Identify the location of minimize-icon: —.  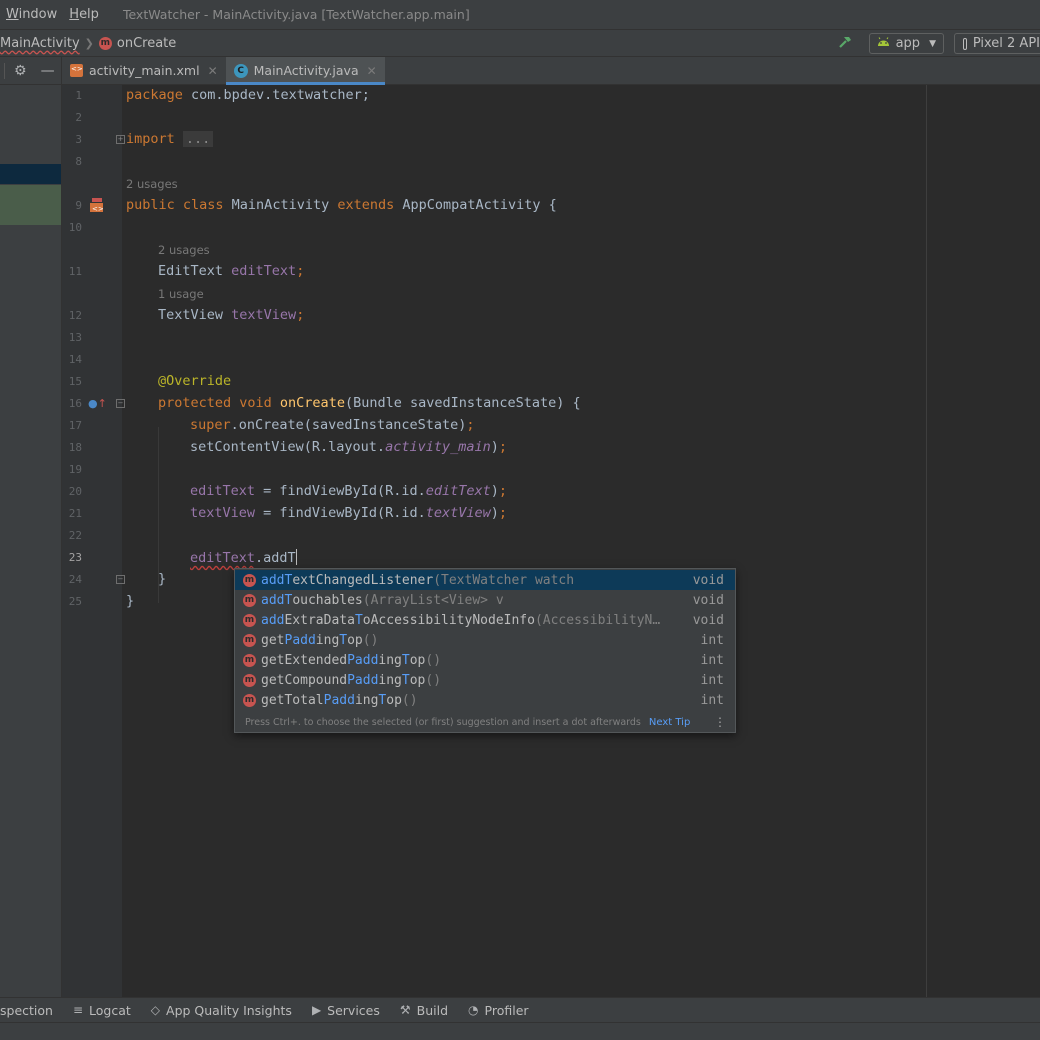
(48, 71).